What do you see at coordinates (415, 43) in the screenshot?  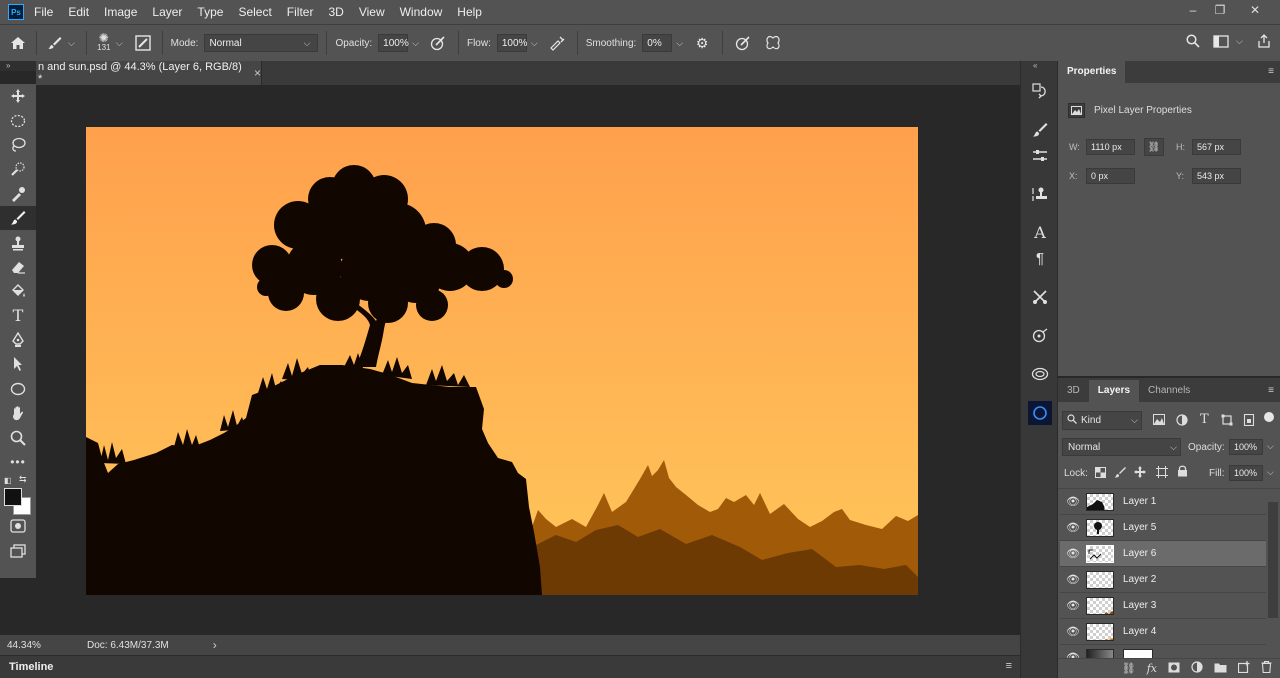 I see `opacity-chevron-icon: ⌵` at bounding box center [415, 43].